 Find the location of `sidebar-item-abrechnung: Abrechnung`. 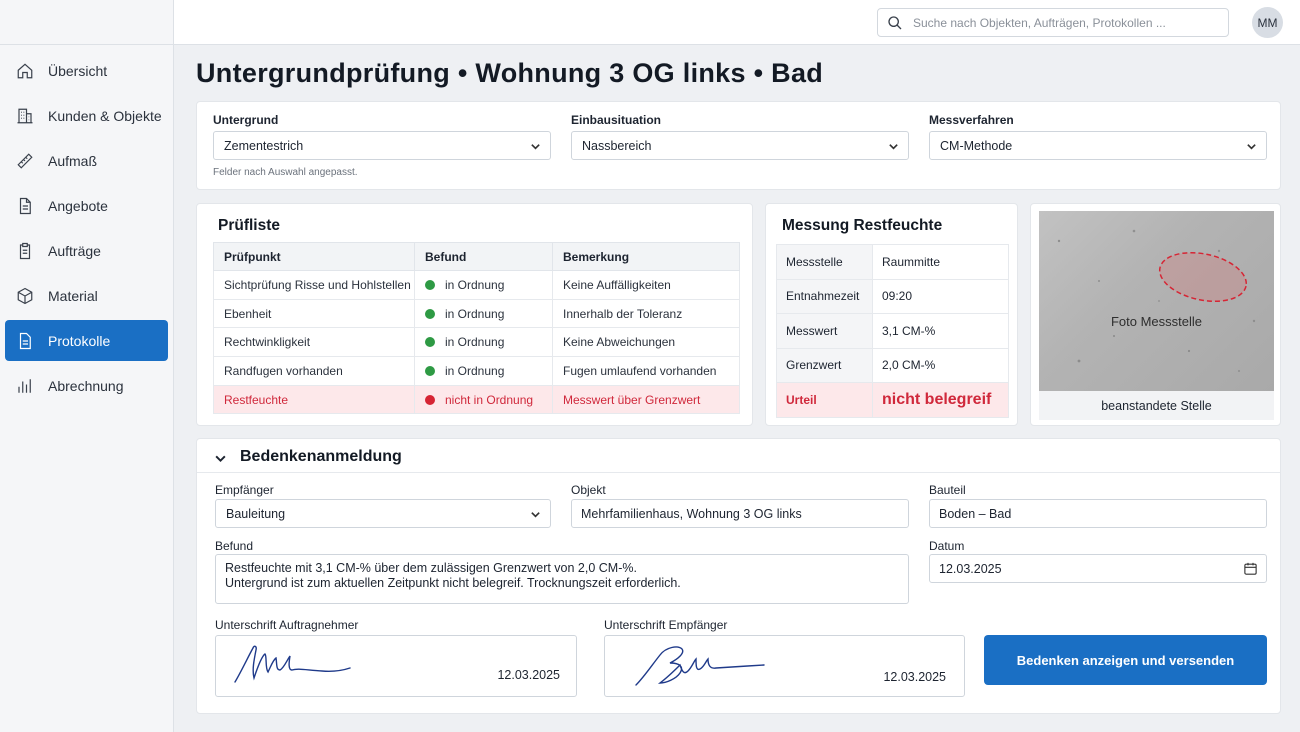

sidebar-item-abrechnung: Abrechnung is located at coordinates (86, 385).